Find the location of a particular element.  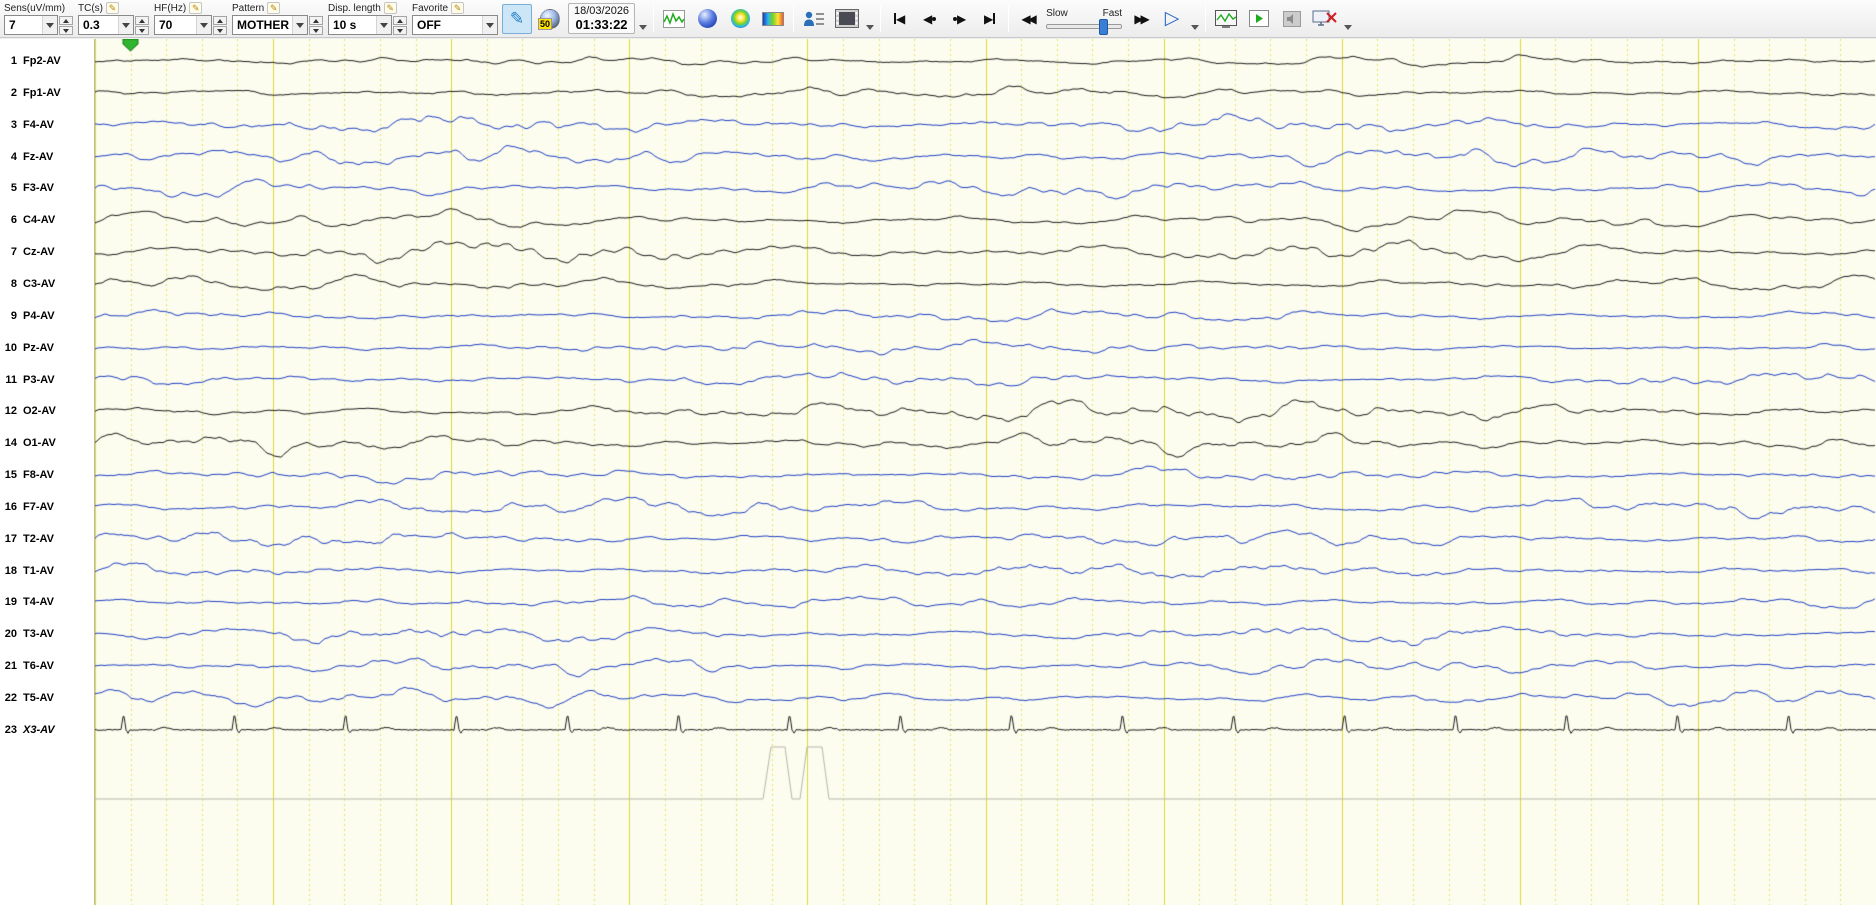

channel-label-row: 10 Pz-AV is located at coordinates (47, 348).